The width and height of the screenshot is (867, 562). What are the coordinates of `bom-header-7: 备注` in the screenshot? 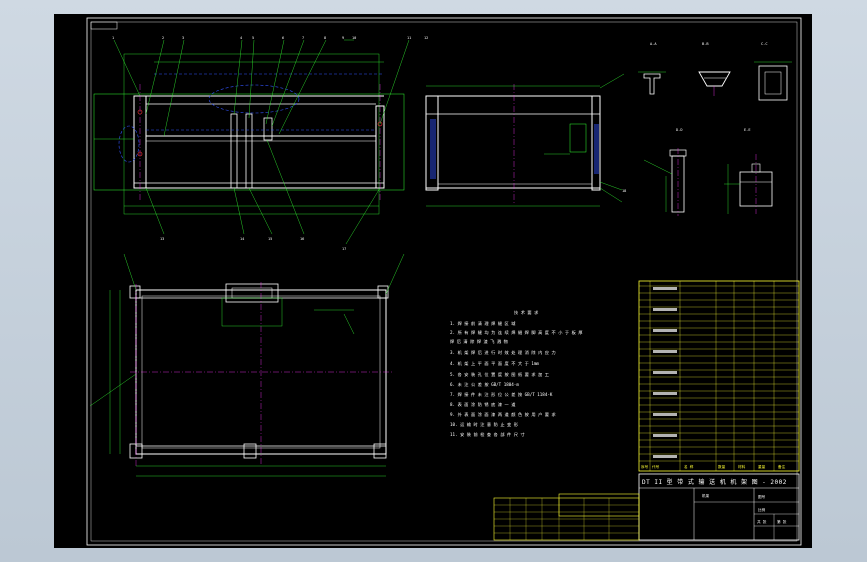 It's located at (782, 466).